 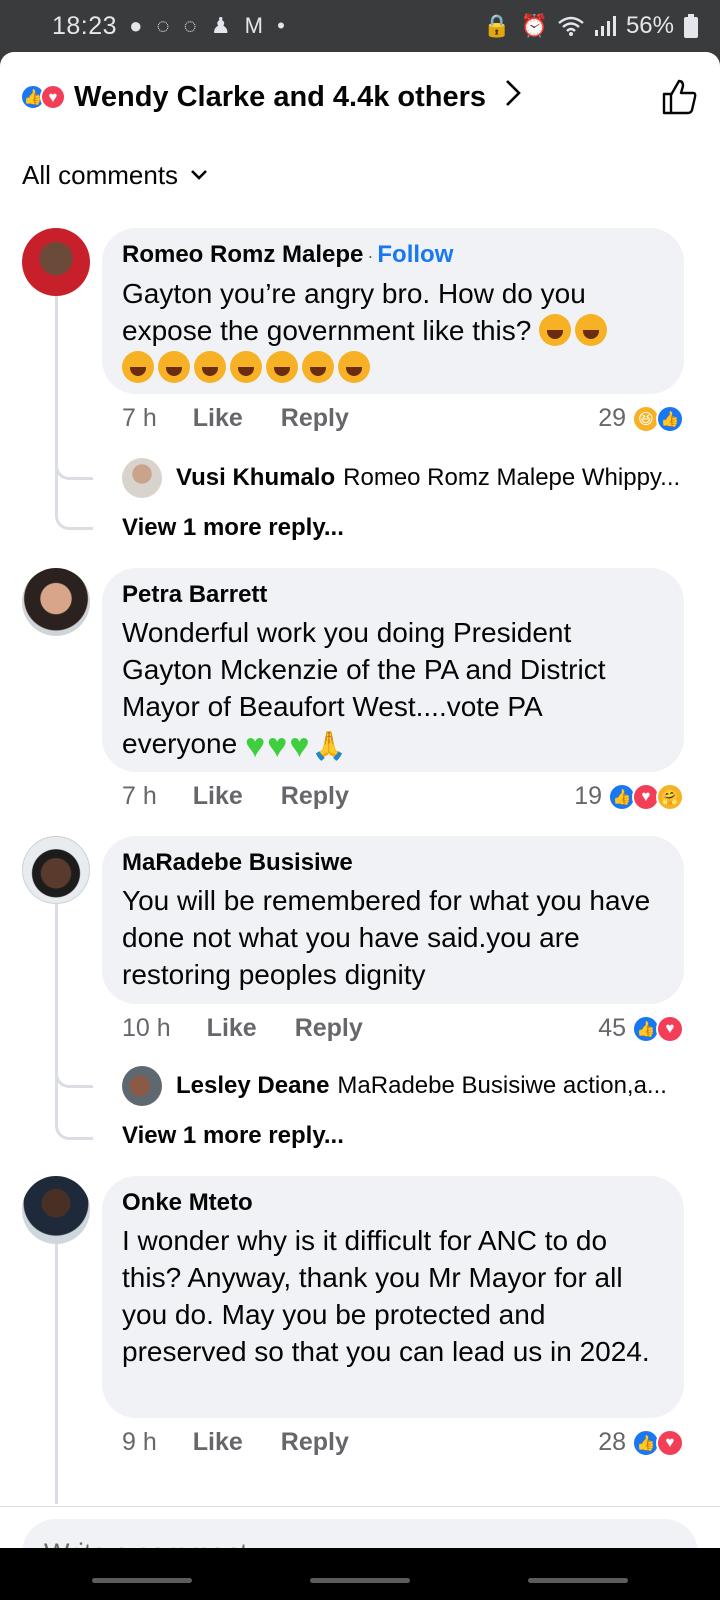 What do you see at coordinates (329, 745) in the screenshot?
I see `praying-hands-emoji: 🙏` at bounding box center [329, 745].